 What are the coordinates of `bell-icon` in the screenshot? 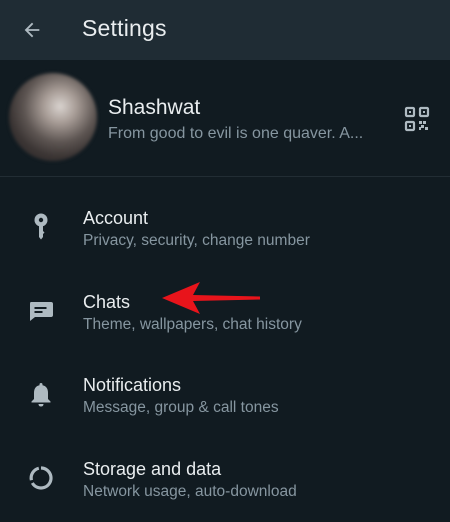 It's located at (41, 395).